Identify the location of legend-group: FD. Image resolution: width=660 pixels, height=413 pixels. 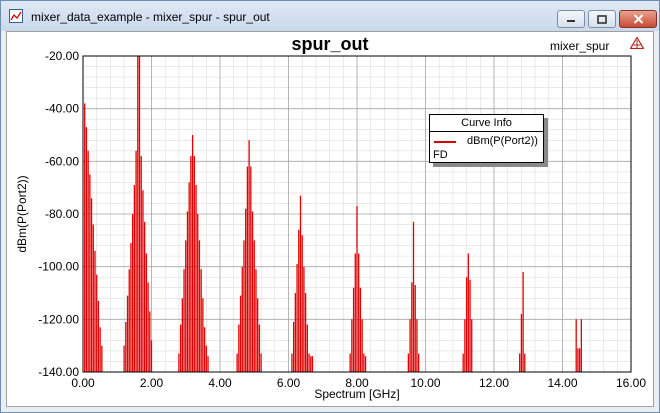
(440, 155).